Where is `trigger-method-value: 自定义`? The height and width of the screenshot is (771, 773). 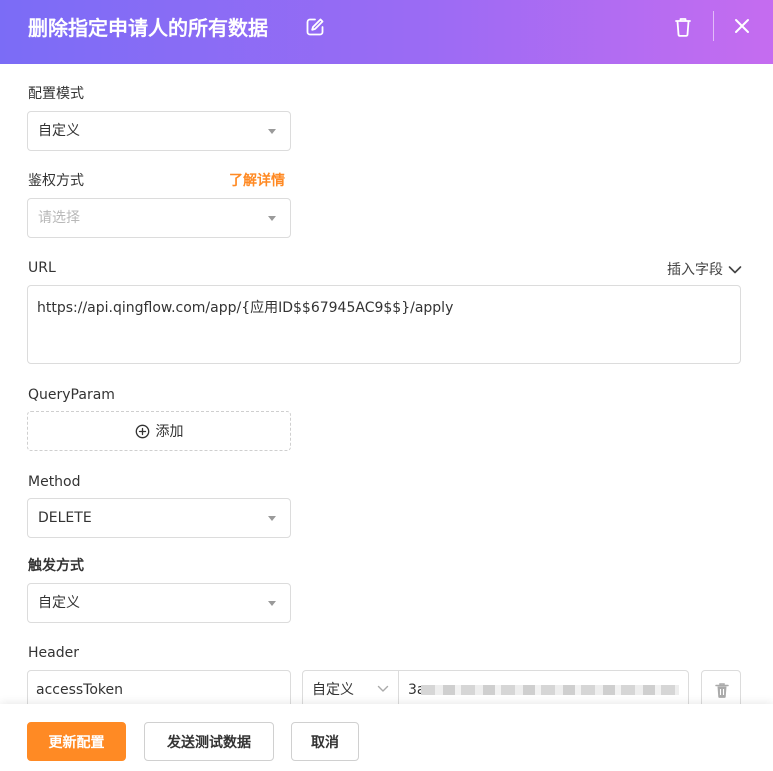
trigger-method-value: 自定义 is located at coordinates (59, 603).